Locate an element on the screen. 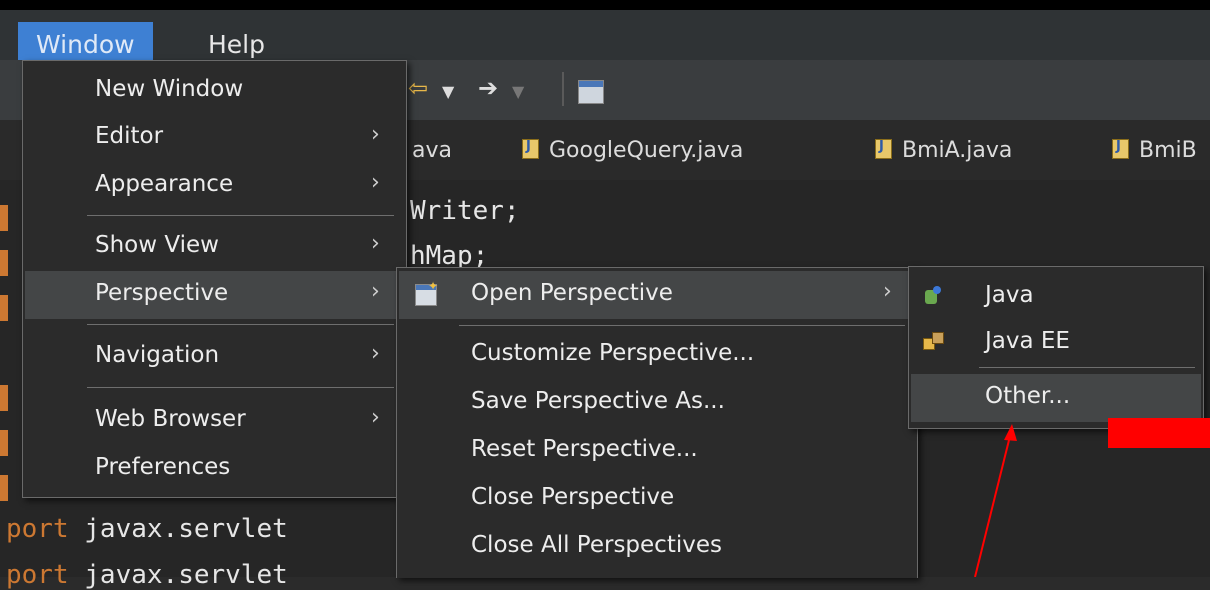  annotation-overlay is located at coordinates (995, 500).